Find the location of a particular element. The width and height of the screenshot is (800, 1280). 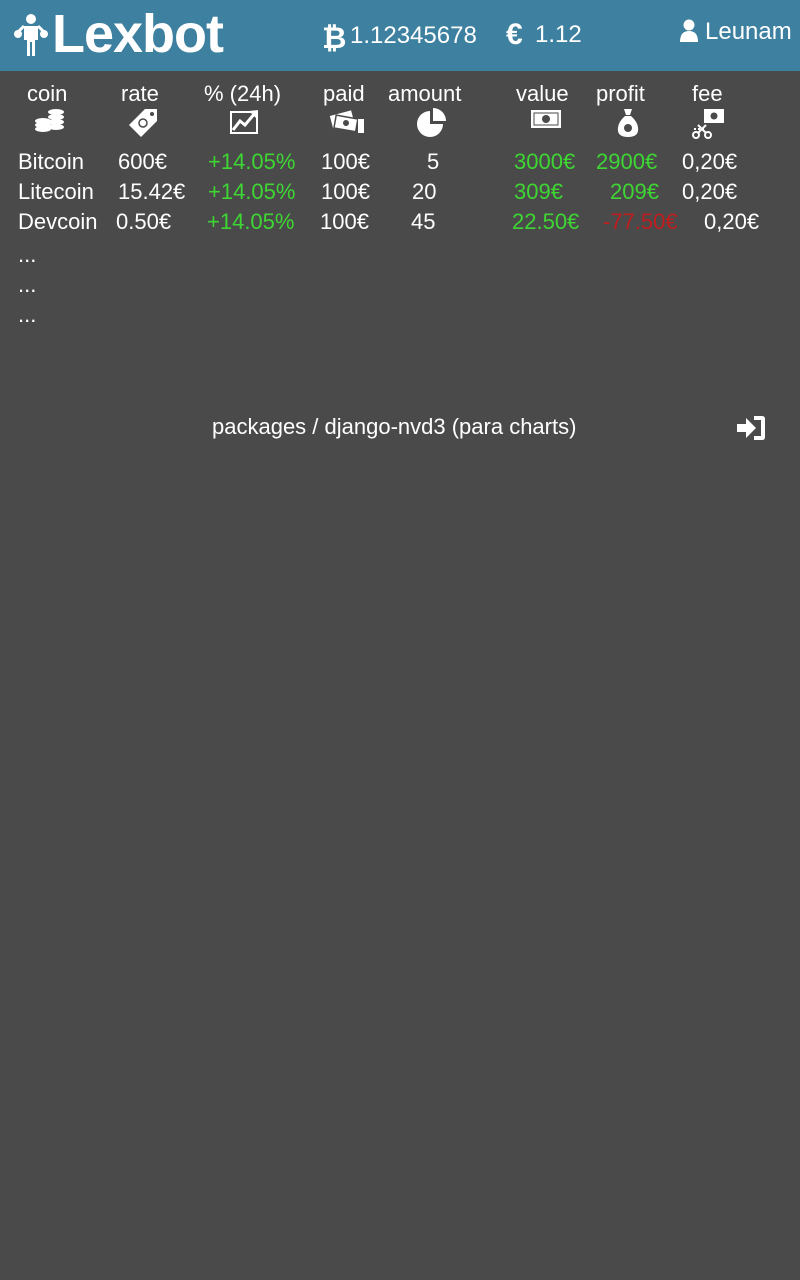

user-icon is located at coordinates (689, 31).